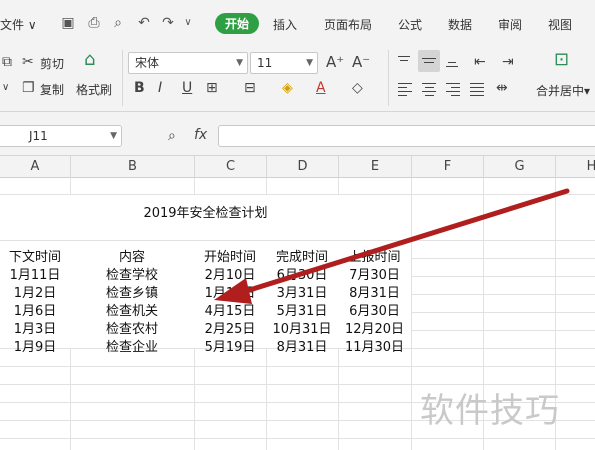  I want to click on table-cell: 5月31日, so click(302, 312).